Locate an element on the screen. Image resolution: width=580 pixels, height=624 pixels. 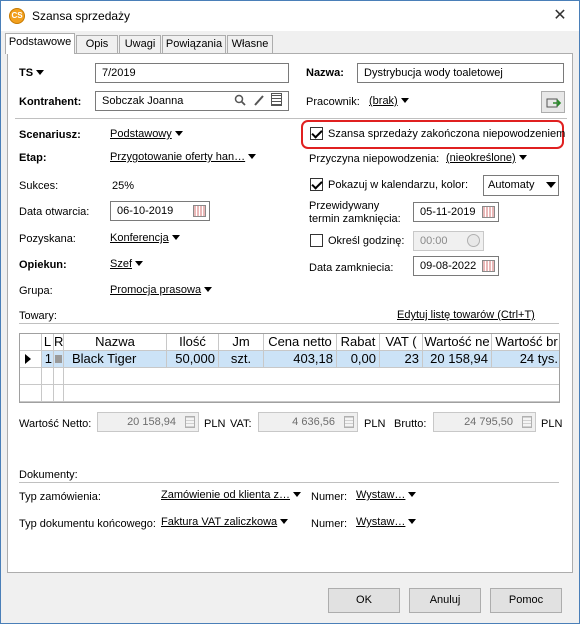
przyczyna-value: (nieokreślone) is located at coordinates (481, 158).